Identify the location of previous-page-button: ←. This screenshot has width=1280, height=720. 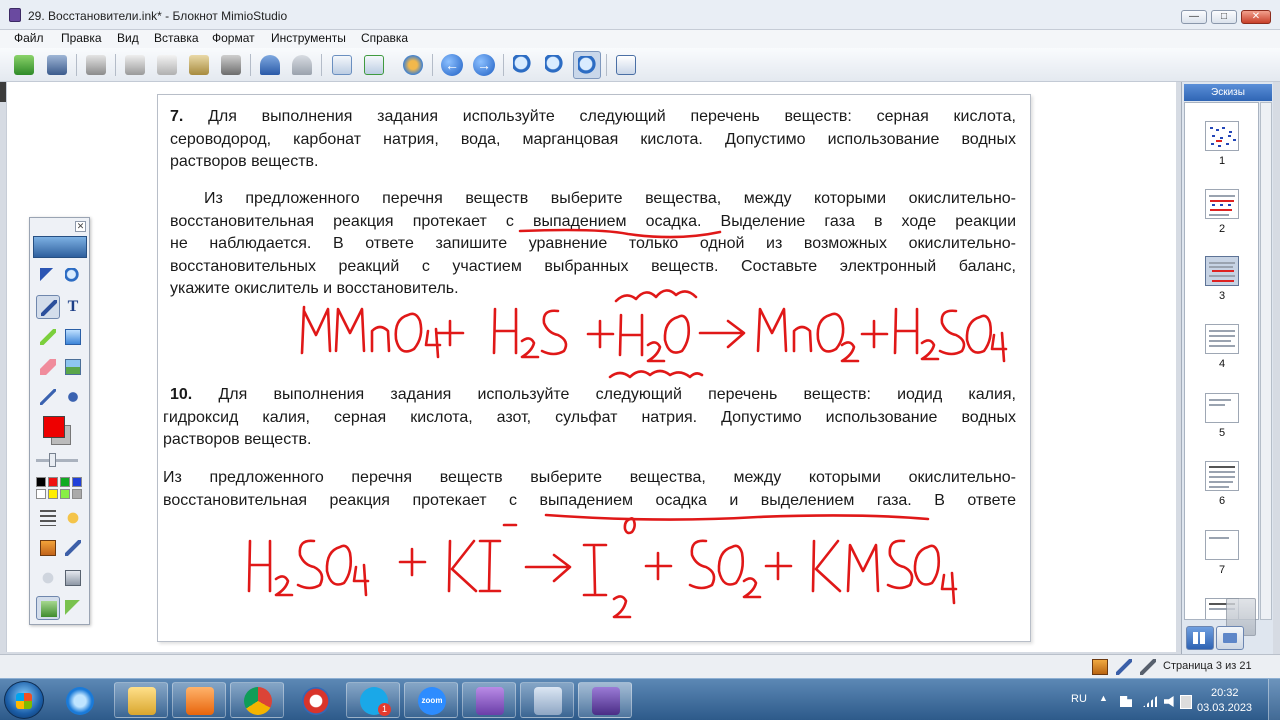
(452, 65).